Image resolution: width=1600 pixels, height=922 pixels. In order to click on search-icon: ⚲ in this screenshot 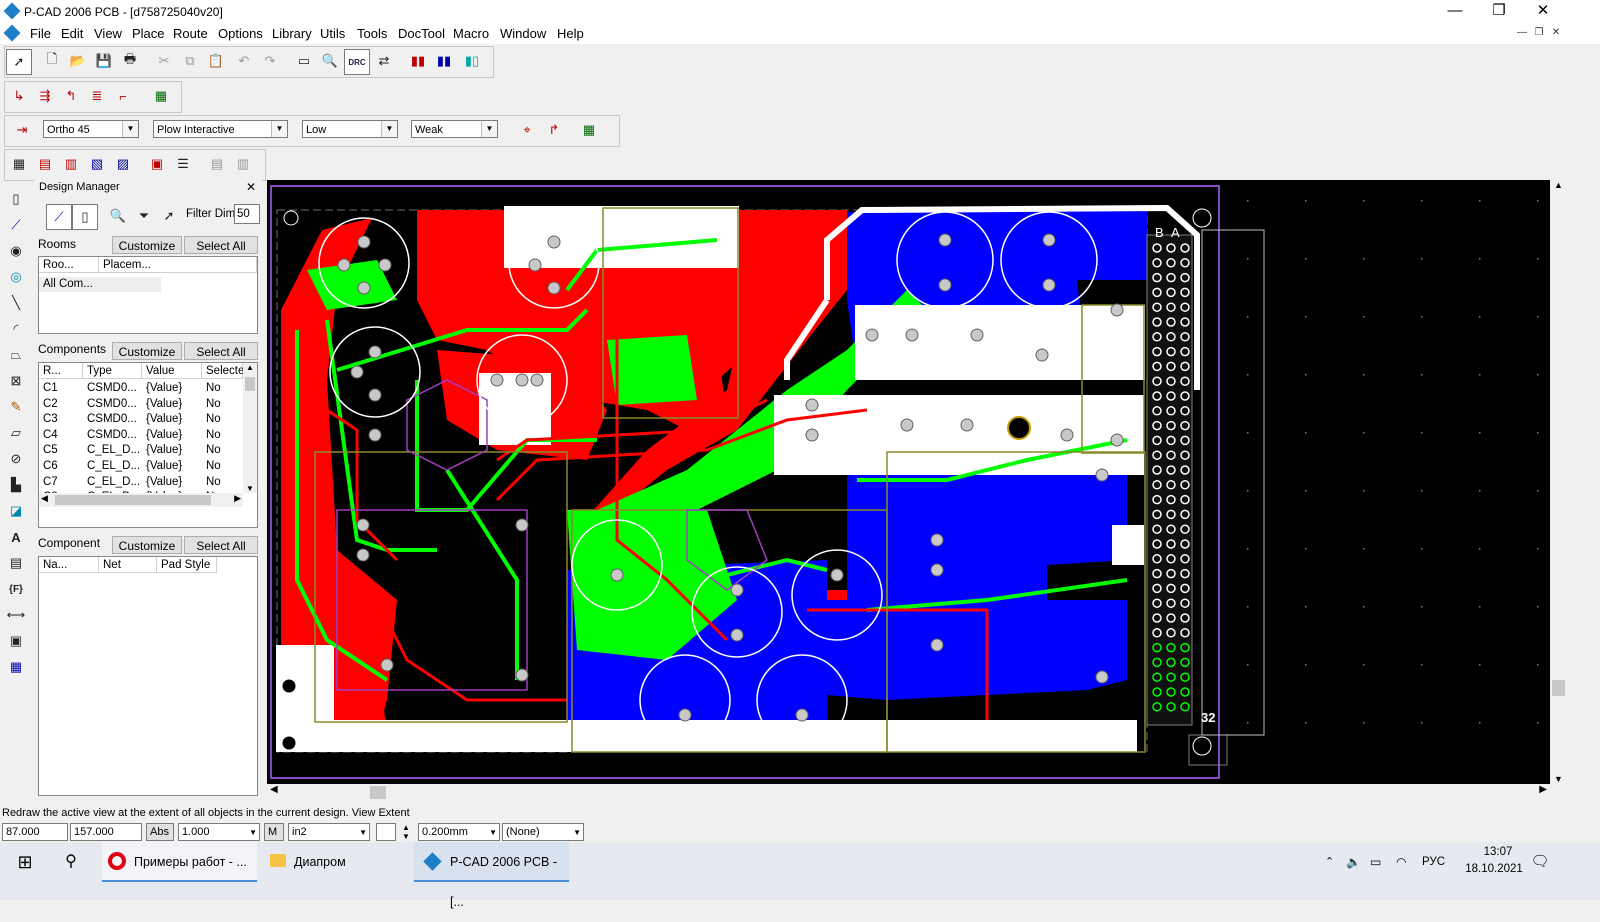, I will do `click(71, 862)`.